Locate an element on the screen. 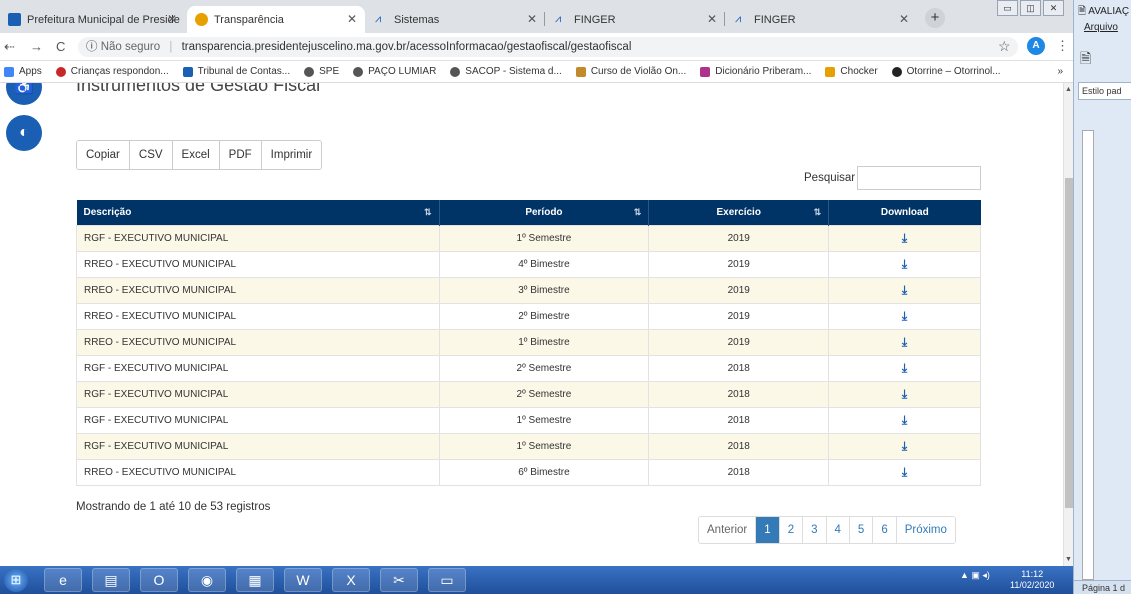 The image size is (1131, 594). cell-periodo: 3º Bimestre is located at coordinates (543, 289).